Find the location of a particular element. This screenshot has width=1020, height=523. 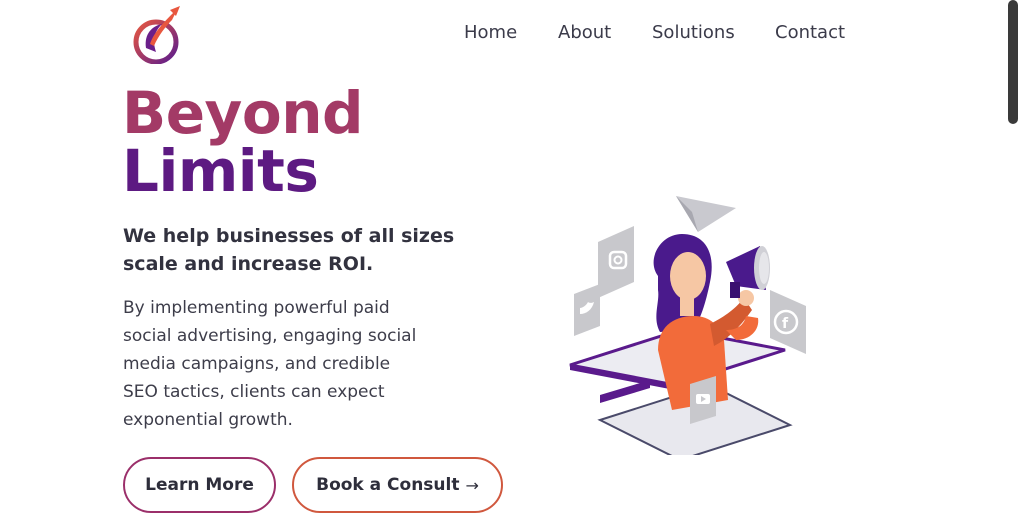

hero-illustration: f is located at coordinates (690, 326).